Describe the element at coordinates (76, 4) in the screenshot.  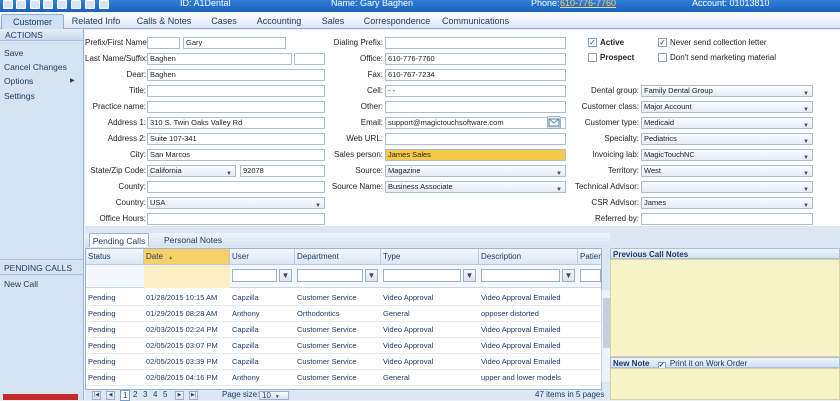
I see `image-icon` at that location.